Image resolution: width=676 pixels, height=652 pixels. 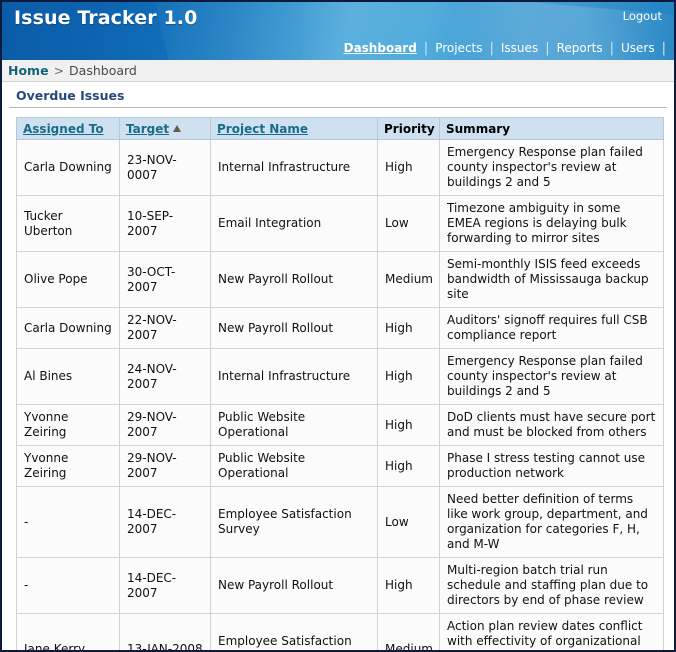 I want to click on cell-target: 22-NOV-2007, so click(x=165, y=328).